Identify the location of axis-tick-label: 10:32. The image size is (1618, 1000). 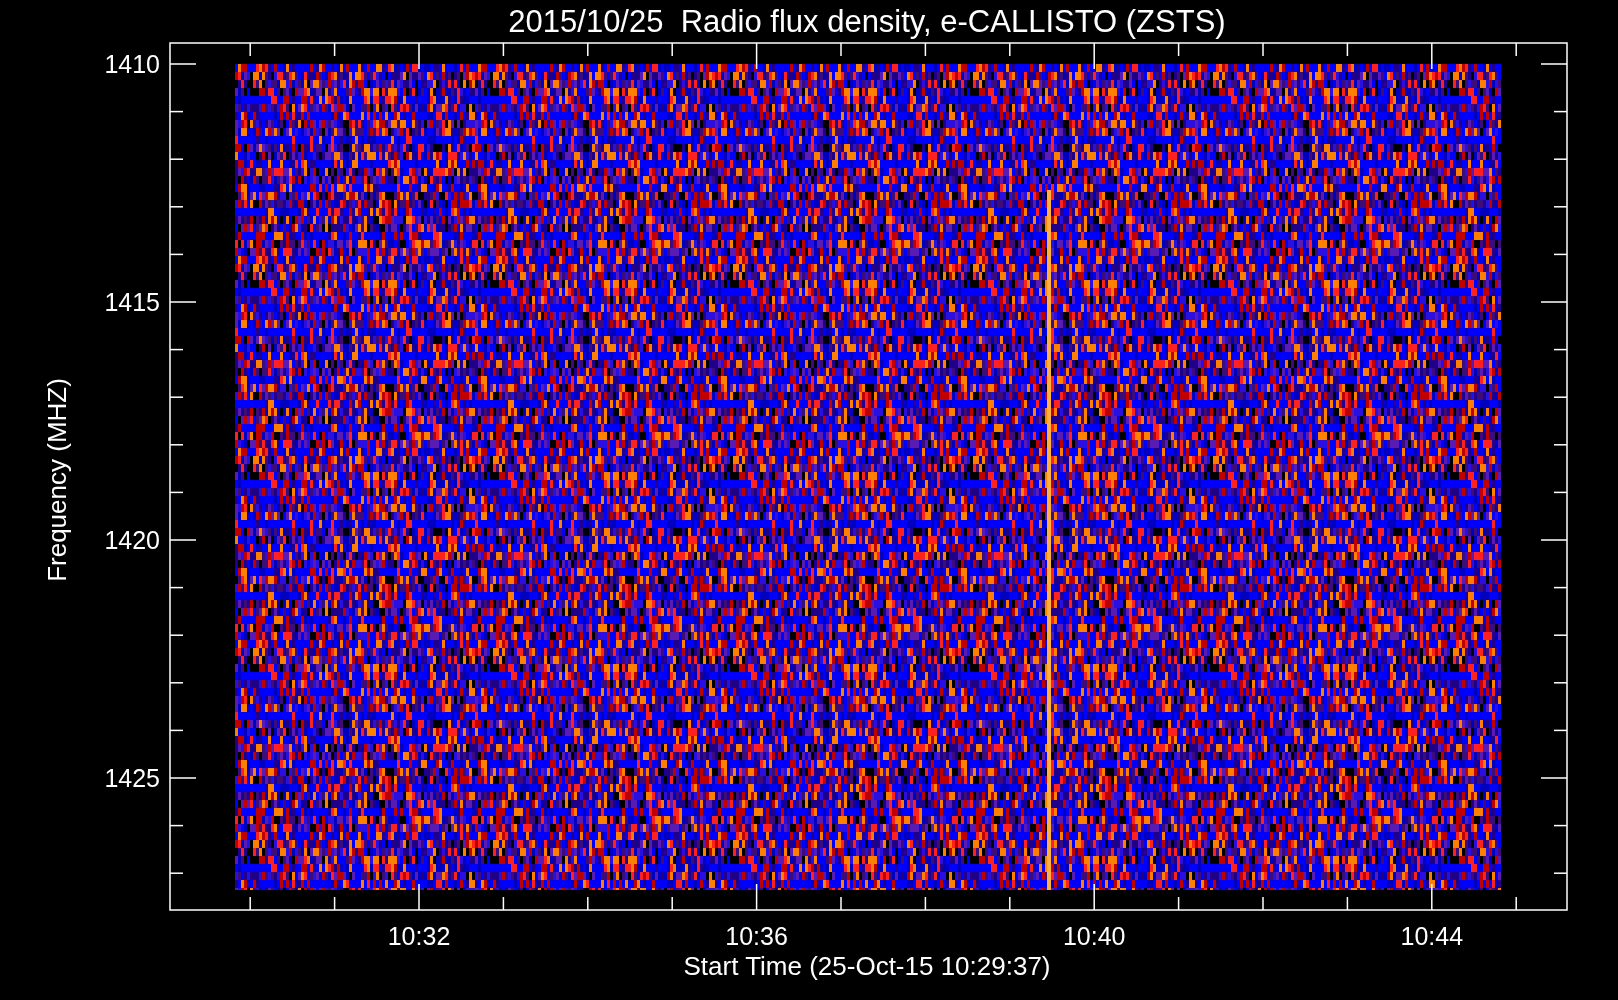
(419, 936).